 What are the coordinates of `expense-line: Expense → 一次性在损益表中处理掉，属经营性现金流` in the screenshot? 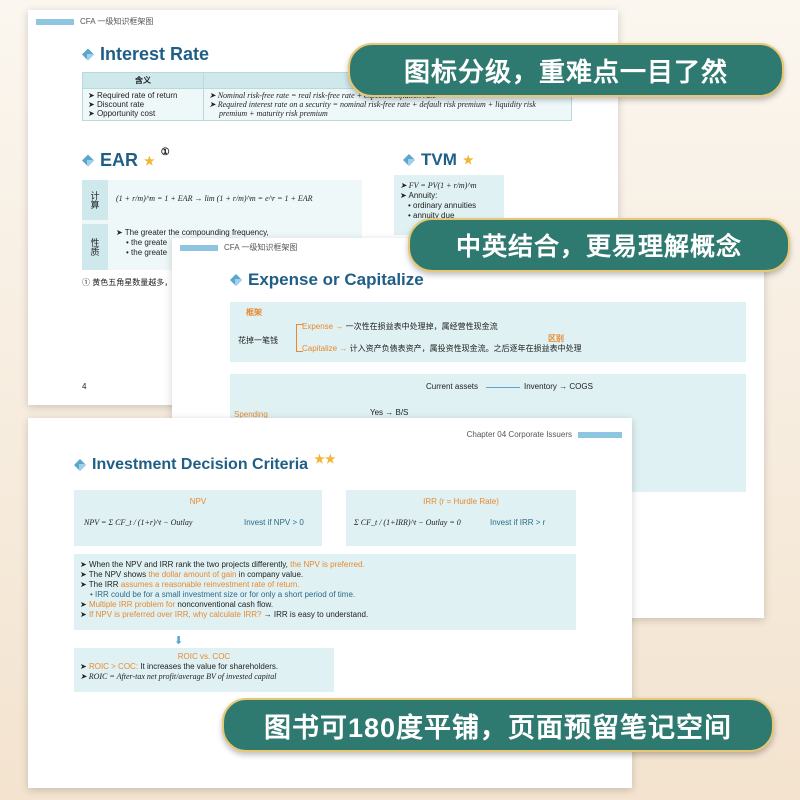 It's located at (400, 326).